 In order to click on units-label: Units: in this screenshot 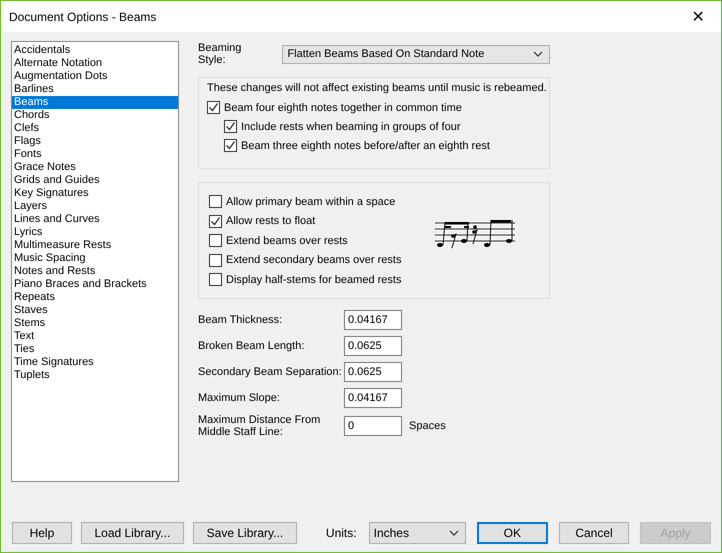, I will do `click(341, 533)`.